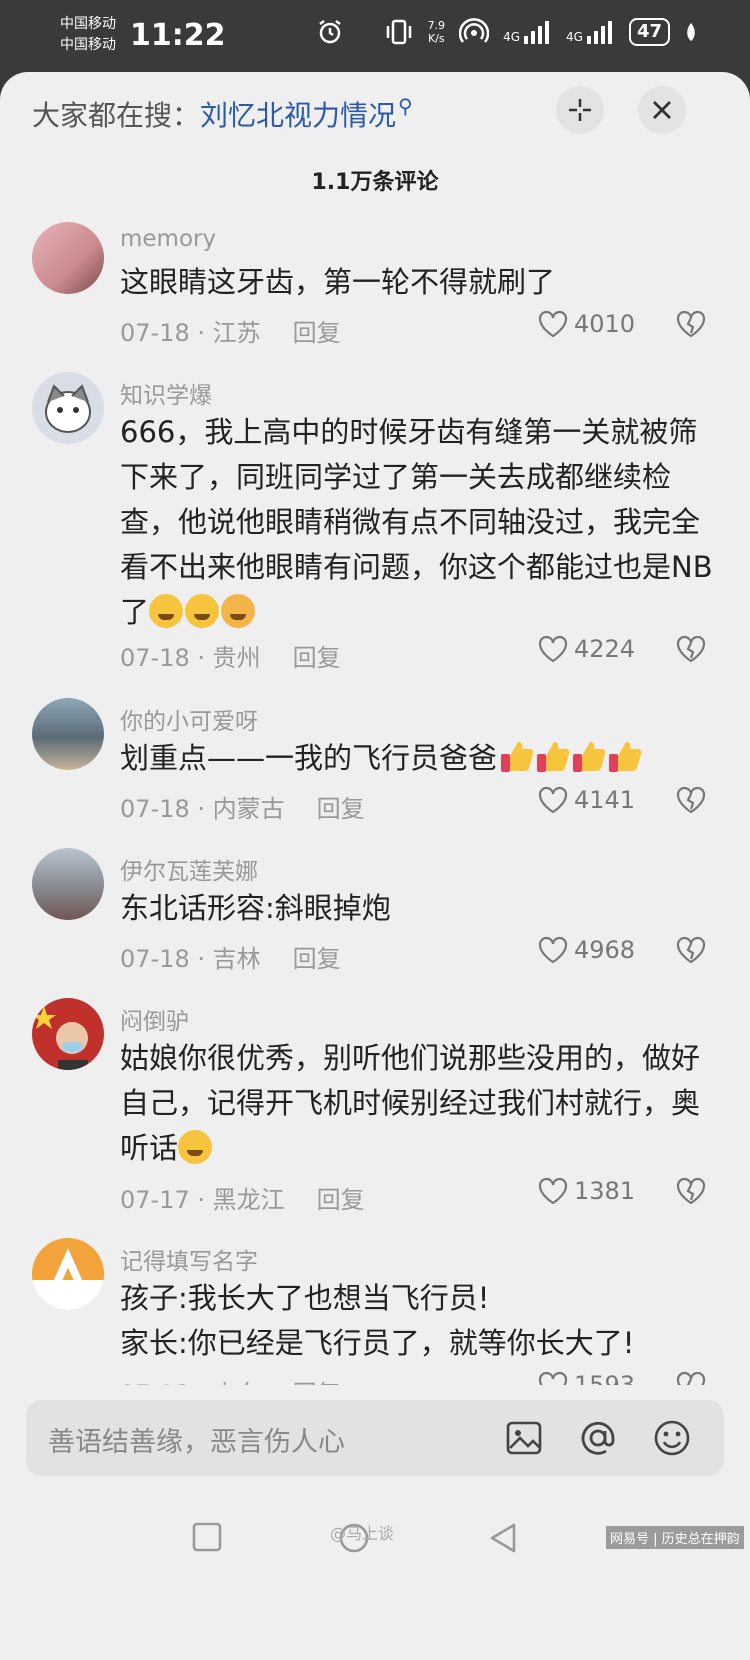 The height and width of the screenshot is (1660, 750). What do you see at coordinates (202, 809) in the screenshot?
I see `comment-date-location: 07-18 · 内蒙古` at bounding box center [202, 809].